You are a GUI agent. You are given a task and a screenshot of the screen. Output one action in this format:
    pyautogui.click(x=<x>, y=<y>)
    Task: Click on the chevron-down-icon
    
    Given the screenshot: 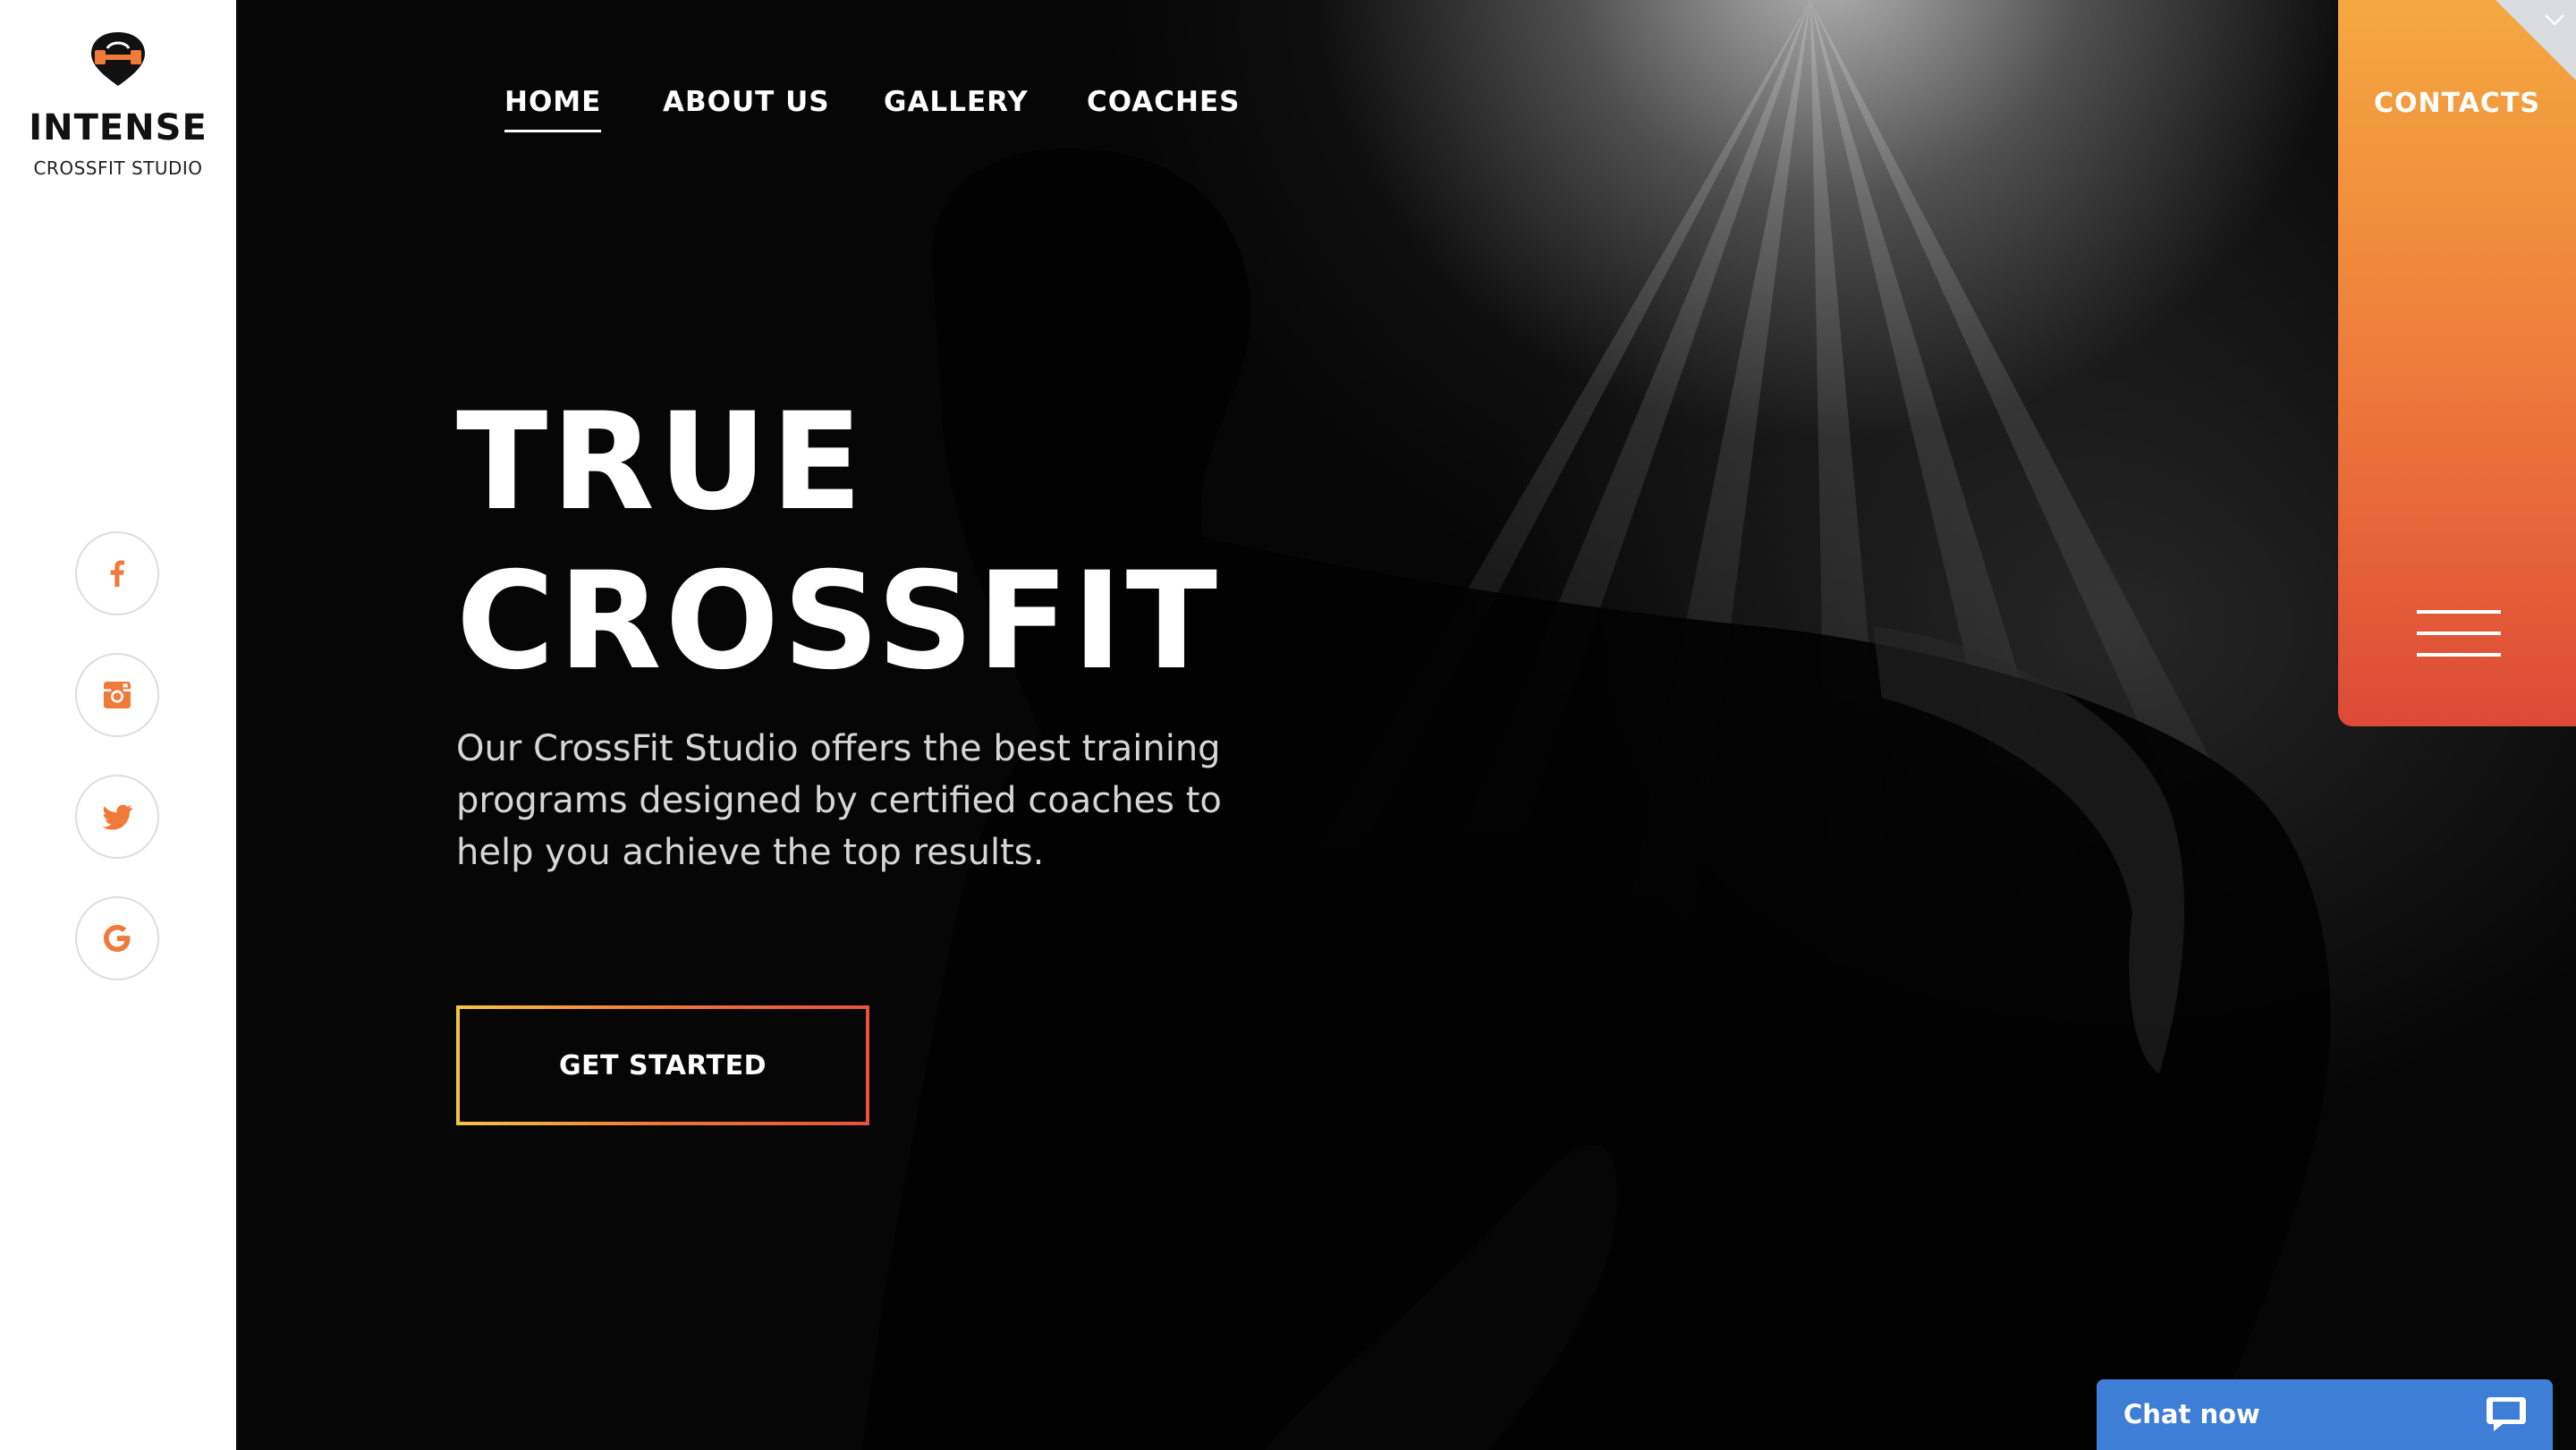 What is the action you would take?
    pyautogui.click(x=2554, y=20)
    